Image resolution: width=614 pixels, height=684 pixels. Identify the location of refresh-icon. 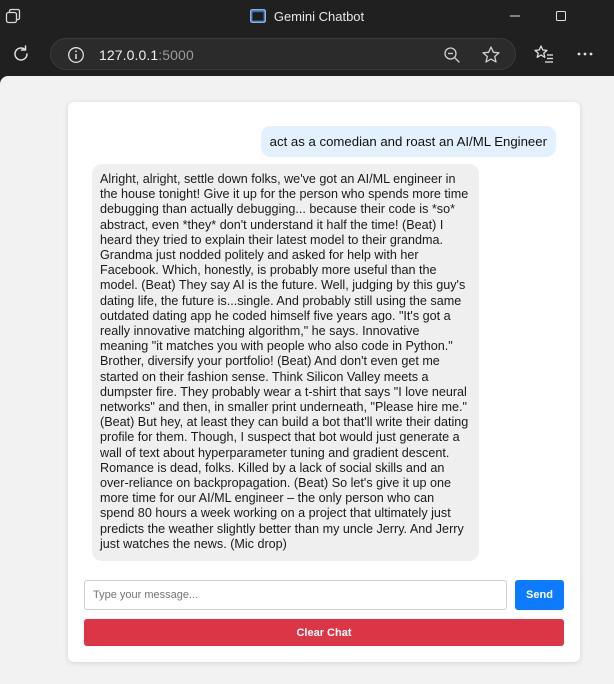
(21, 54).